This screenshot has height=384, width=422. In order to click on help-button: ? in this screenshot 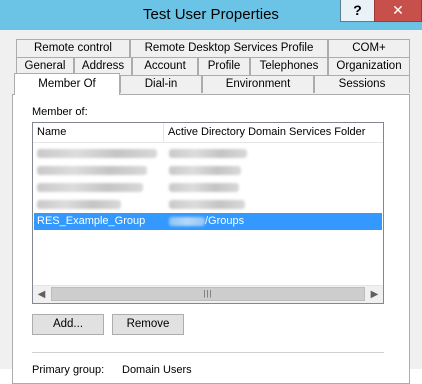, I will do `click(357, 11)`.